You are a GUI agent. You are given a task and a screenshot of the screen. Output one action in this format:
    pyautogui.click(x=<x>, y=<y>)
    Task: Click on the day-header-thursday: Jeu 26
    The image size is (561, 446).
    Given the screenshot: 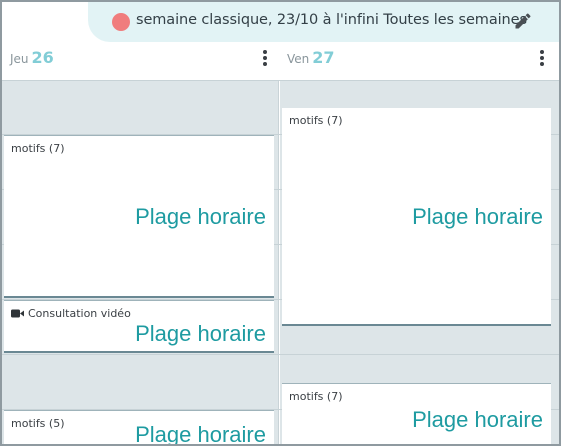 What is the action you would take?
    pyautogui.click(x=32, y=59)
    